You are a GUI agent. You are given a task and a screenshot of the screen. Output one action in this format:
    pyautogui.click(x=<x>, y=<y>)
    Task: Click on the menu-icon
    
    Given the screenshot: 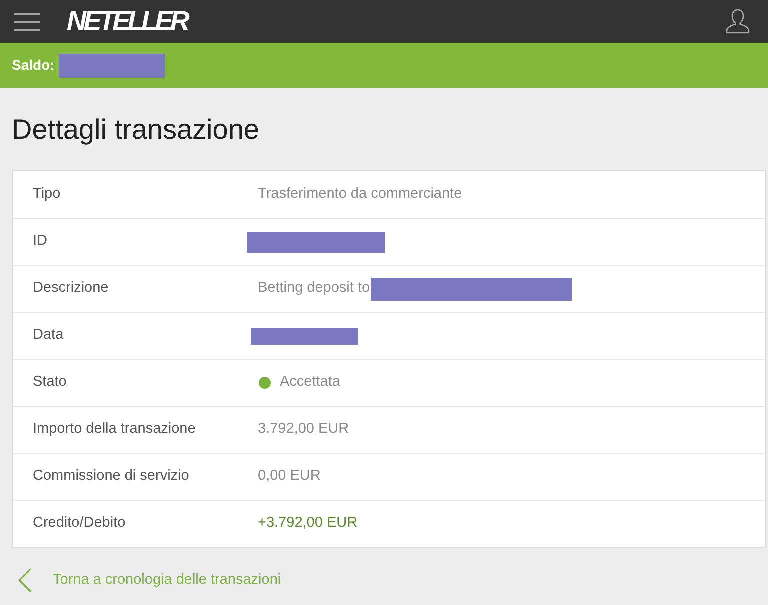 What is the action you would take?
    pyautogui.click(x=27, y=21)
    